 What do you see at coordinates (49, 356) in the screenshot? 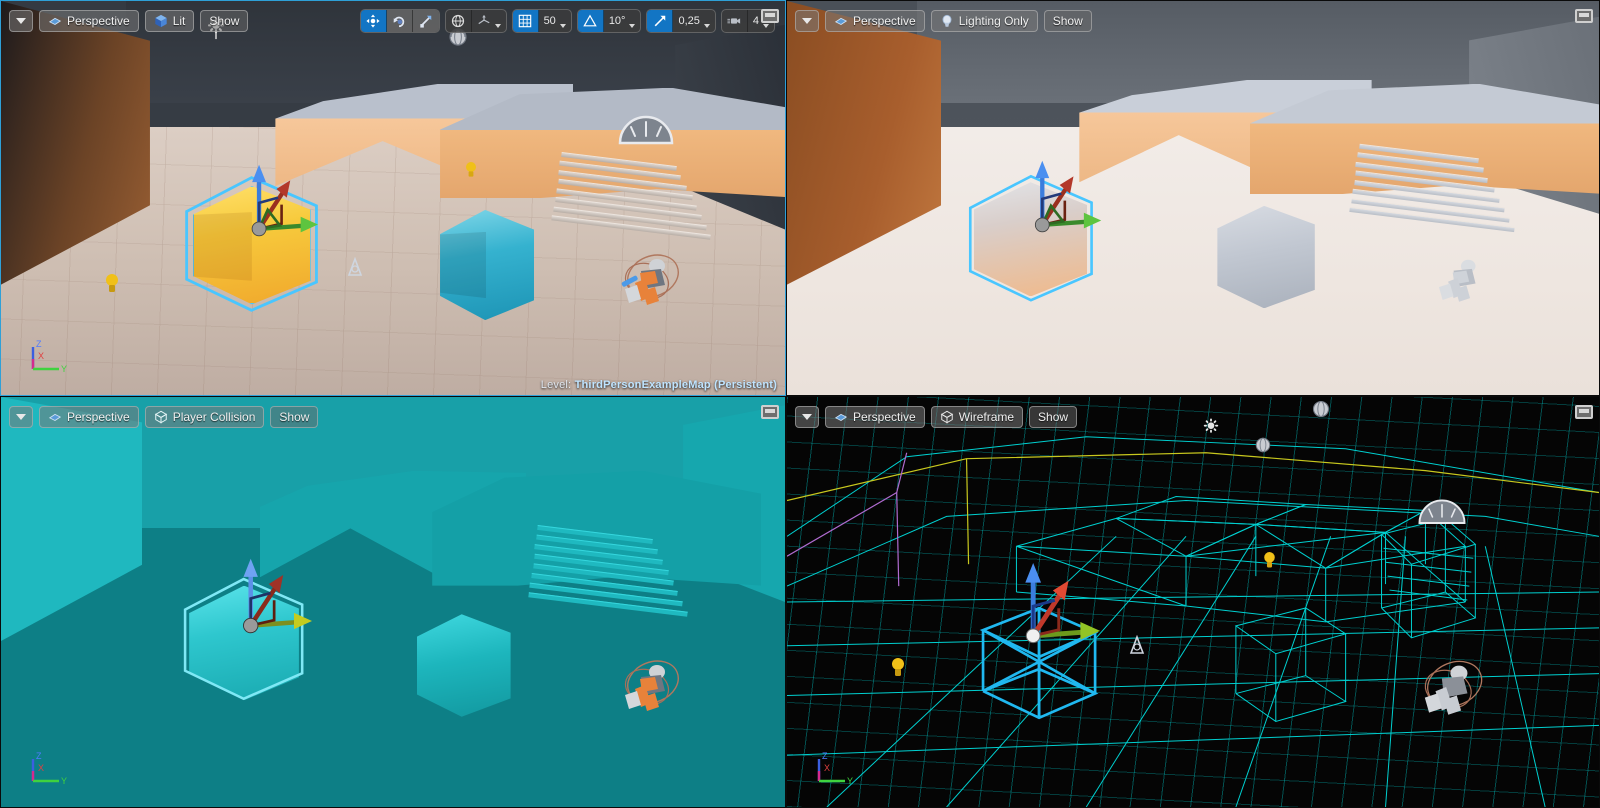
I see `axis-indicator: Z X Y` at bounding box center [49, 356].